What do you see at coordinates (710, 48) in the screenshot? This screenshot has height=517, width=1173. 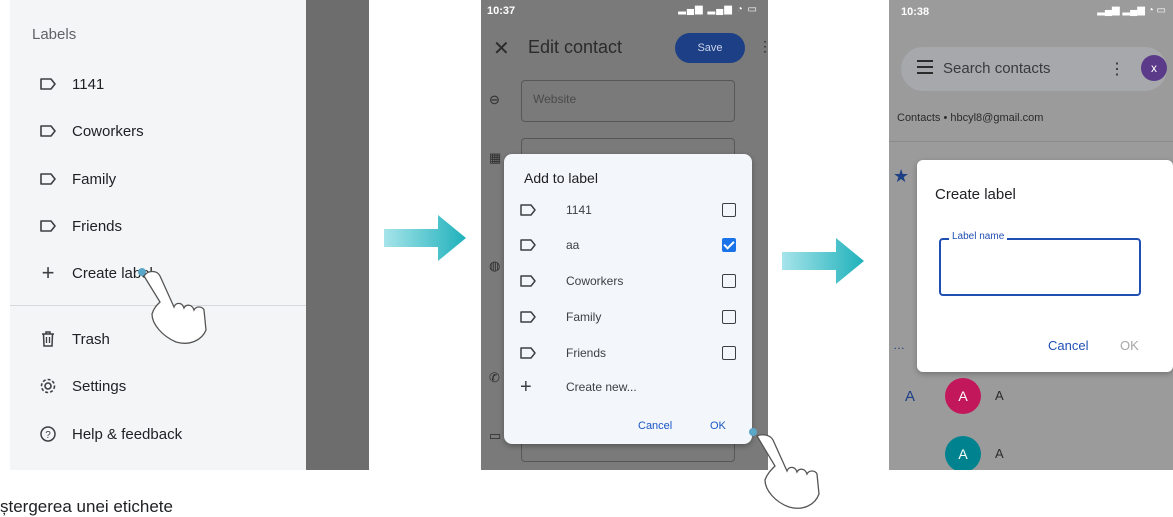 I see `save-button: Save` at bounding box center [710, 48].